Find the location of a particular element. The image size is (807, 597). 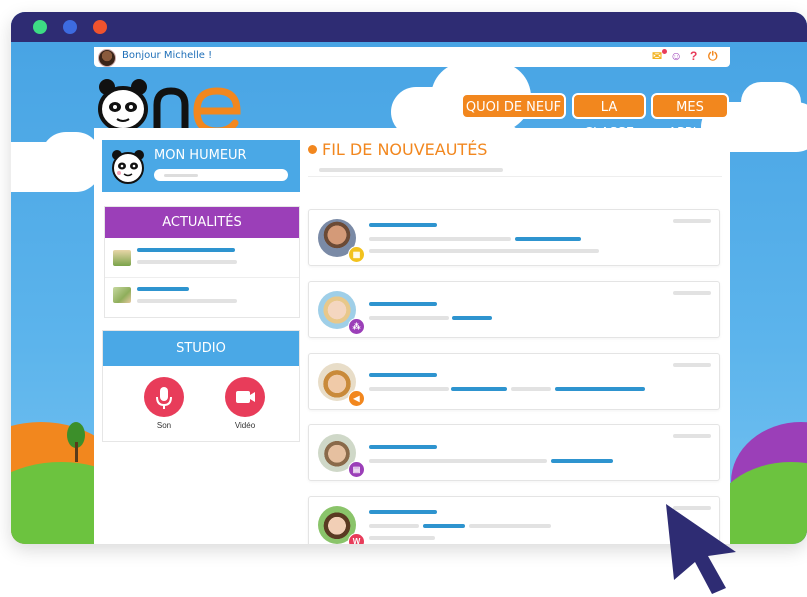

nav-quoi-de-neuf: QUOI DE NEUF ? is located at coordinates (513, 117).